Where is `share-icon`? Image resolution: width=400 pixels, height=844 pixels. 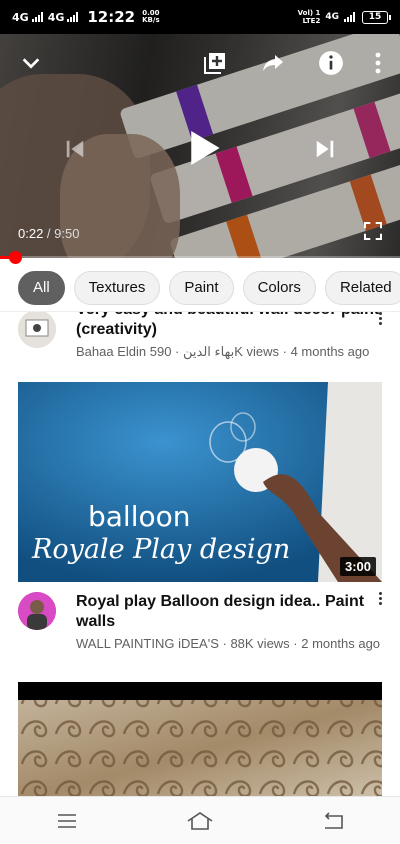
share-icon is located at coordinates (273, 63).